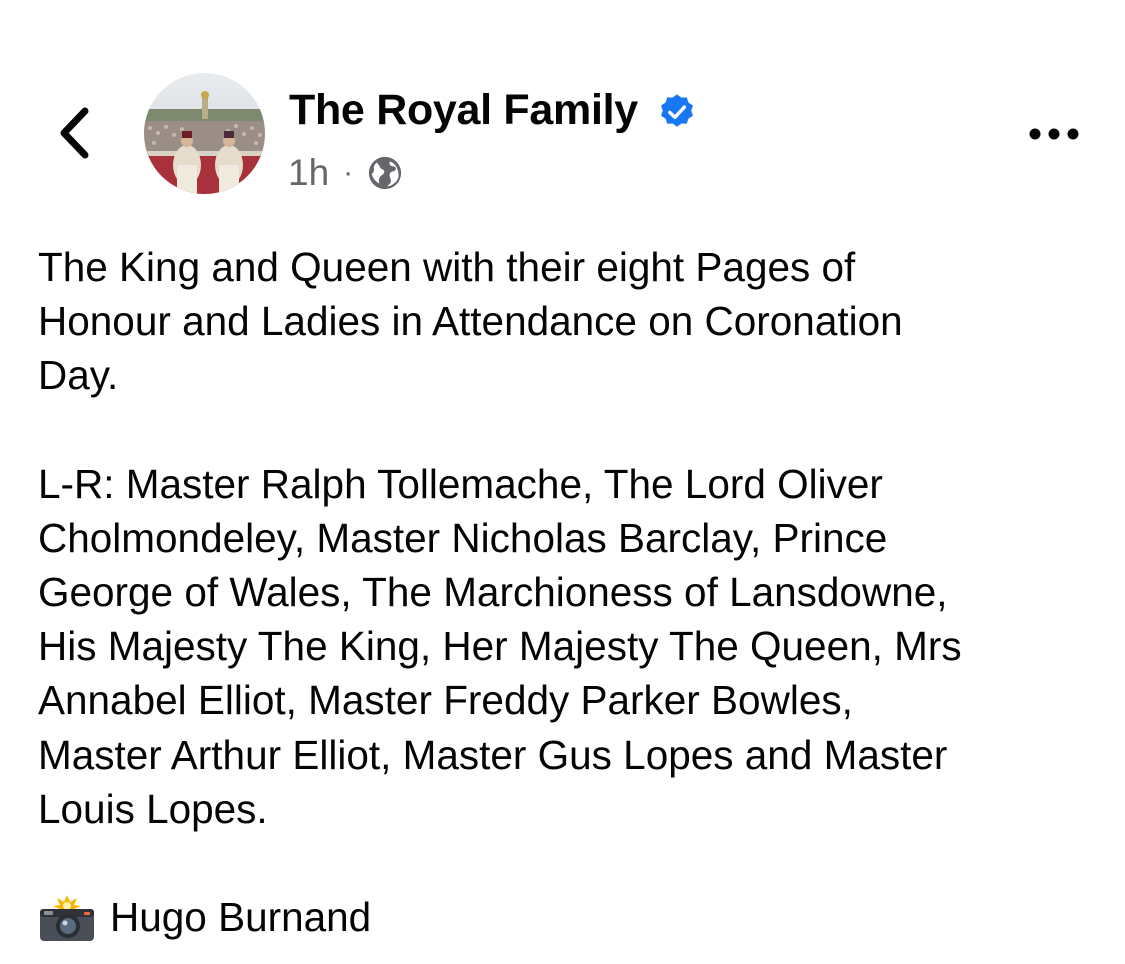 The height and width of the screenshot is (964, 1125). I want to click on camera-flash-icon, so click(67, 918).